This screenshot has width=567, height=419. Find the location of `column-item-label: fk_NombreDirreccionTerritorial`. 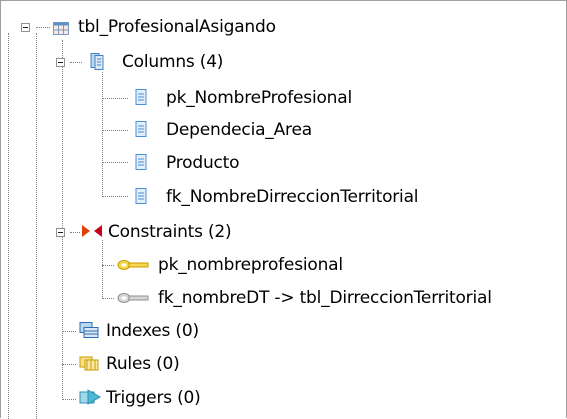

column-item-label: fk_NombreDirreccionTerritorial is located at coordinates (292, 197).